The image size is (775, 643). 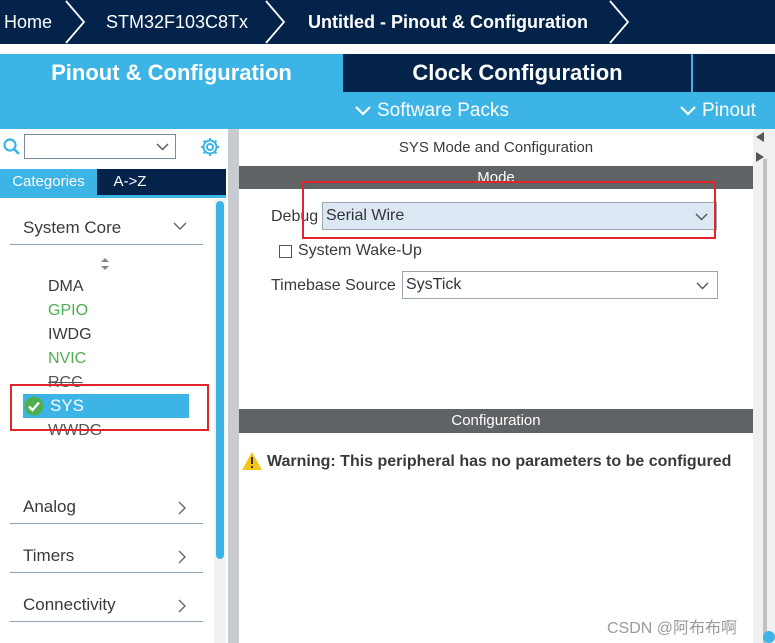 What do you see at coordinates (252, 461) in the screenshot?
I see `warning-icon` at bounding box center [252, 461].